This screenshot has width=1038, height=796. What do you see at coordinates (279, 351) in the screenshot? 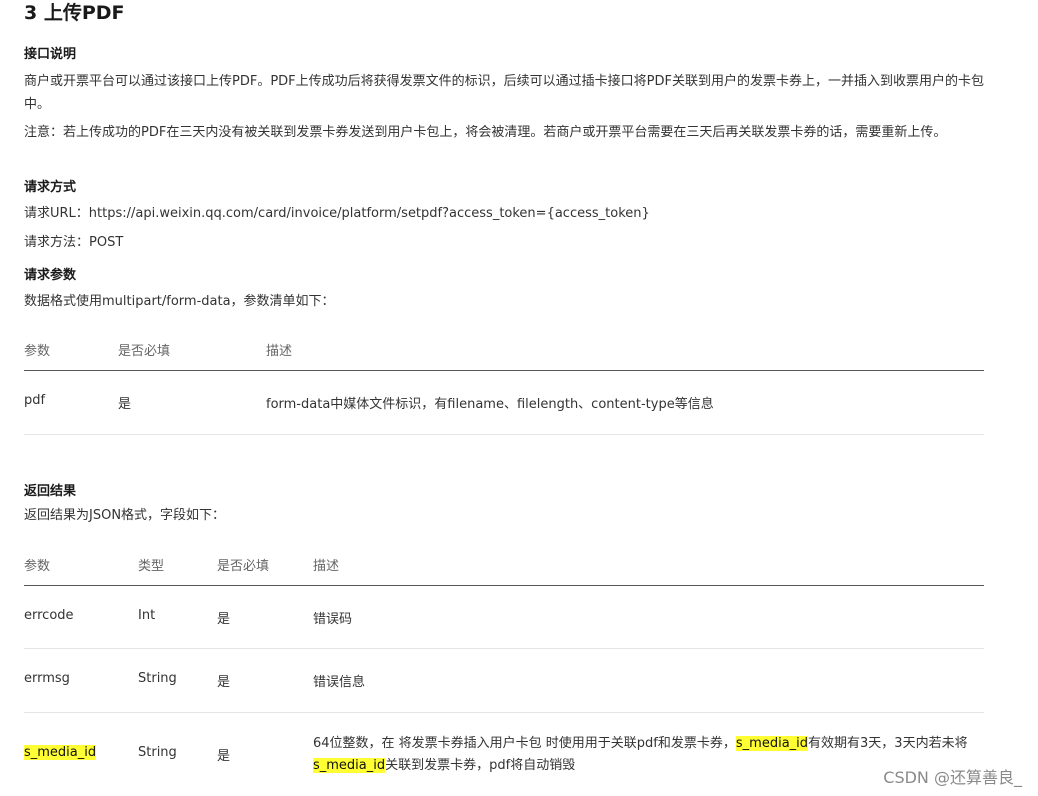
I see `params-col-desc: 描述` at bounding box center [279, 351].